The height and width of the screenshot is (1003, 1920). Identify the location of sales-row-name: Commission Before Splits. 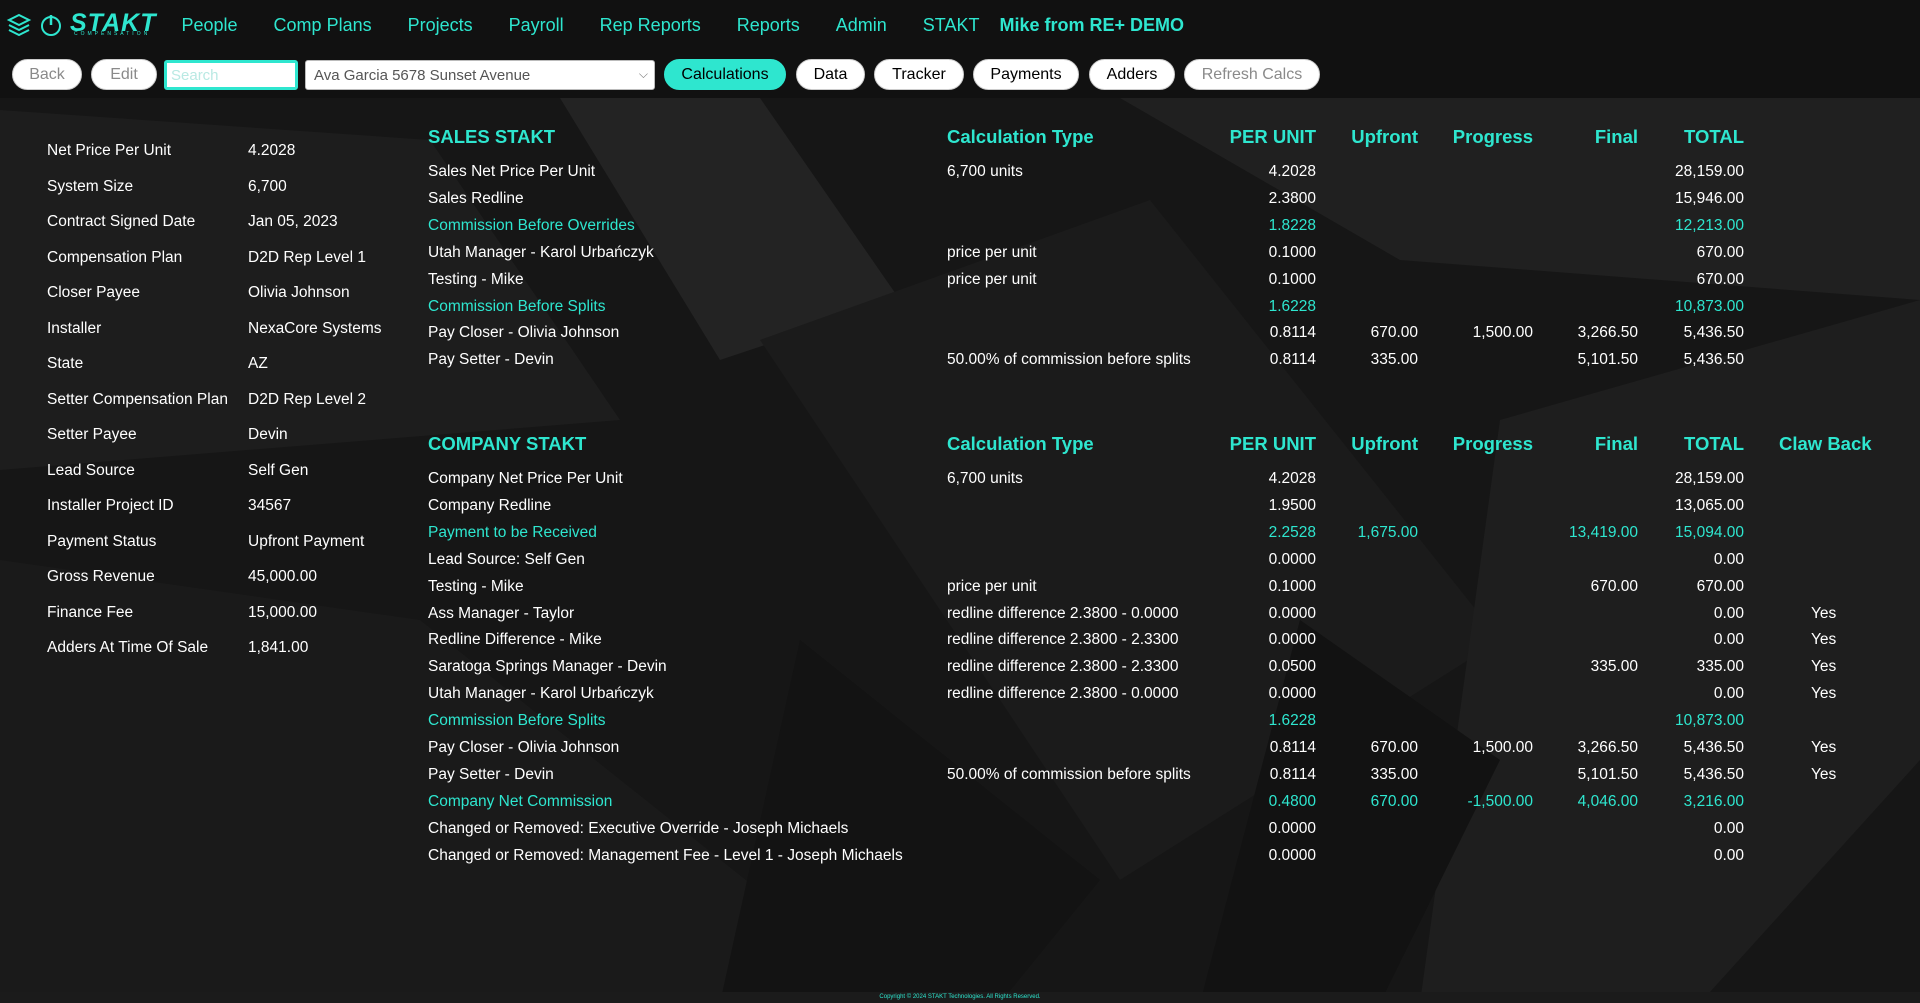
(517, 306).